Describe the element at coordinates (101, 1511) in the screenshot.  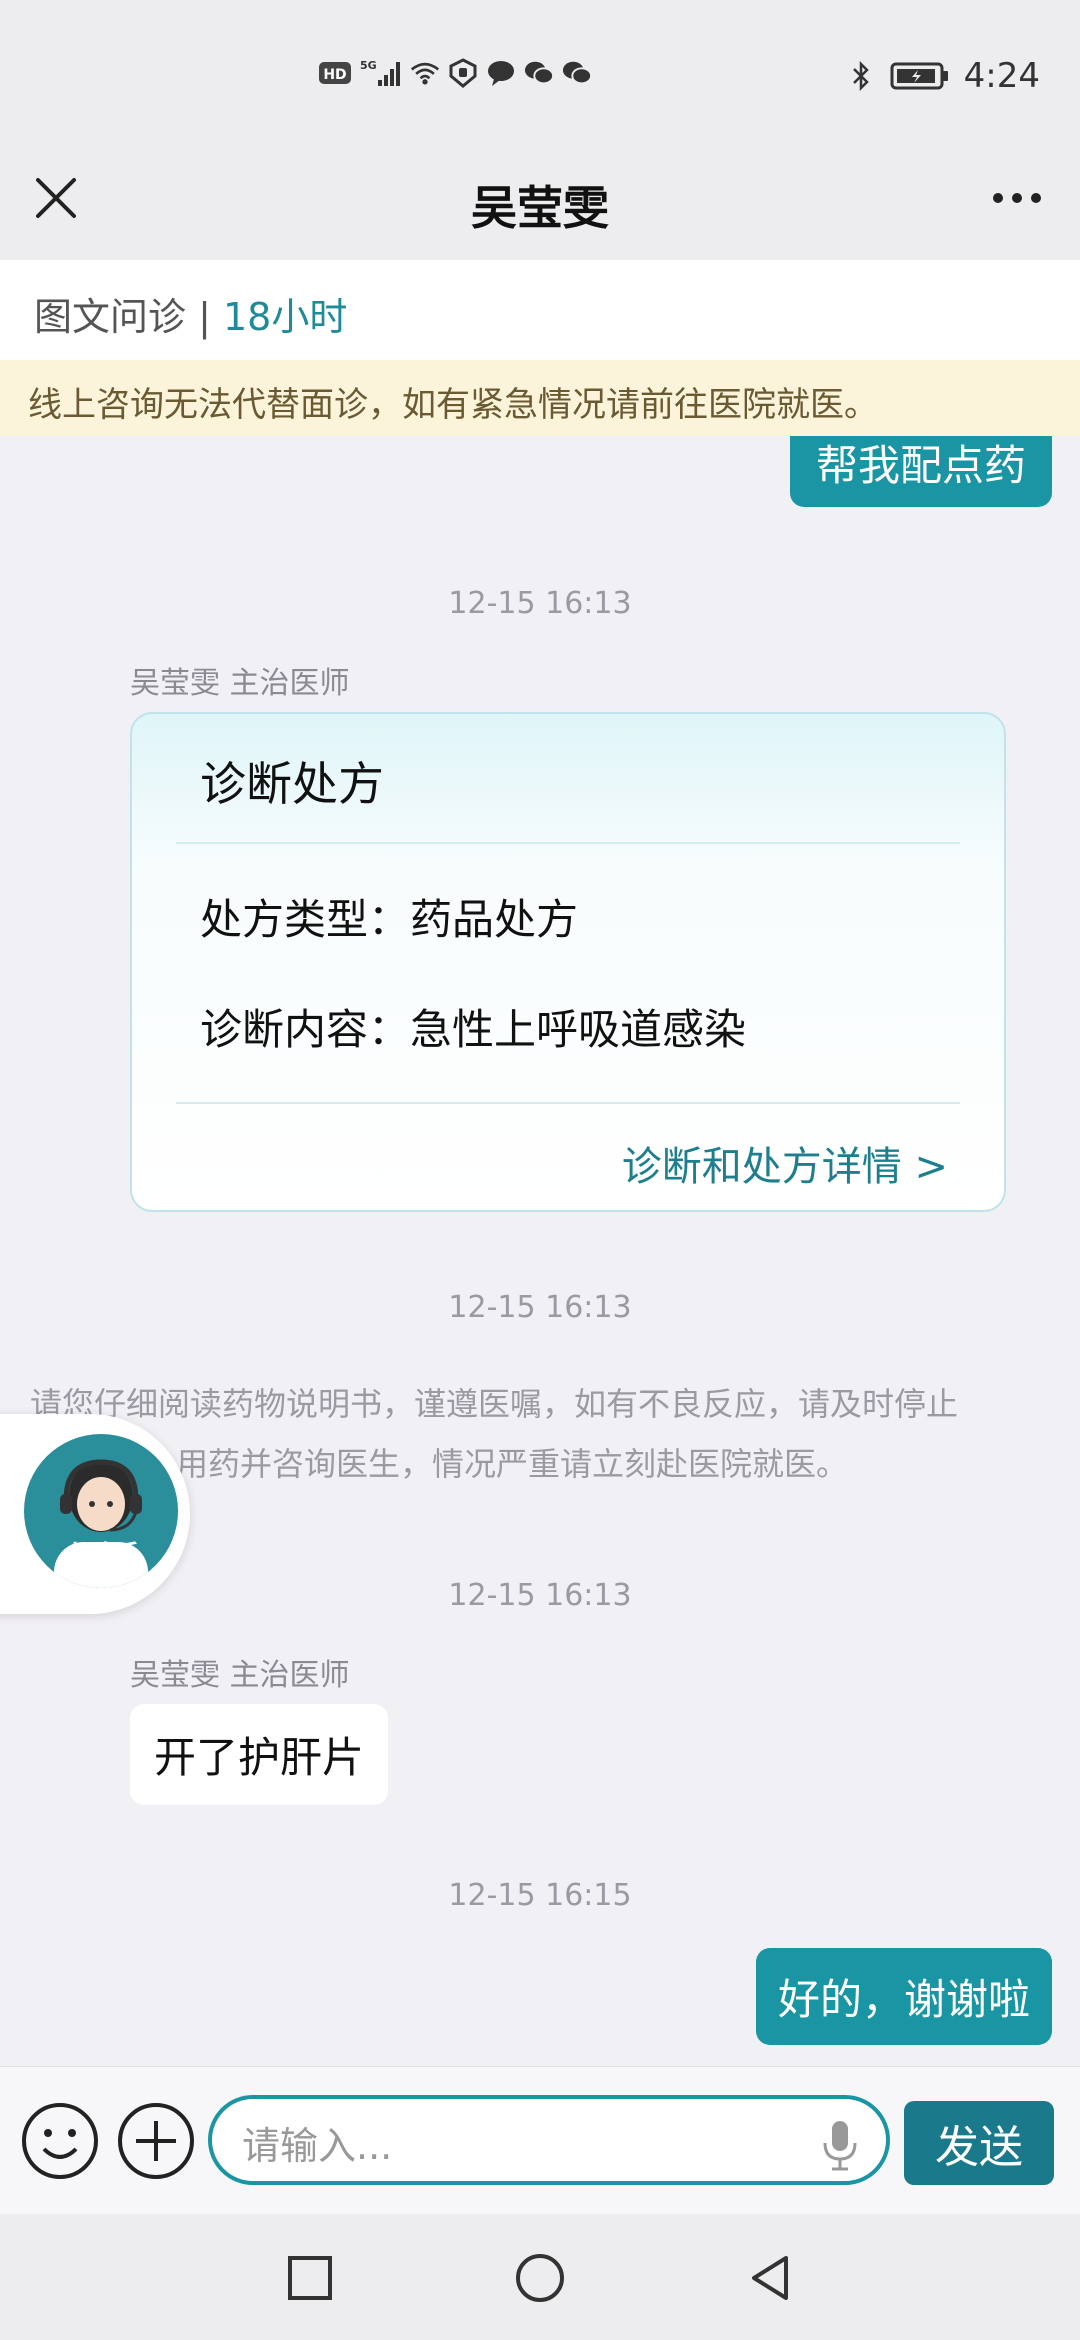
I see `assistant-avatar: 小助手` at that location.